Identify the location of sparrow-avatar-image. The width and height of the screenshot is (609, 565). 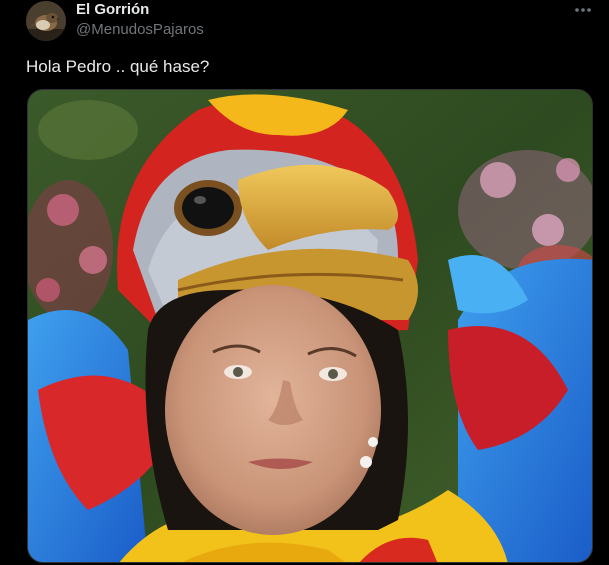
(46, 21).